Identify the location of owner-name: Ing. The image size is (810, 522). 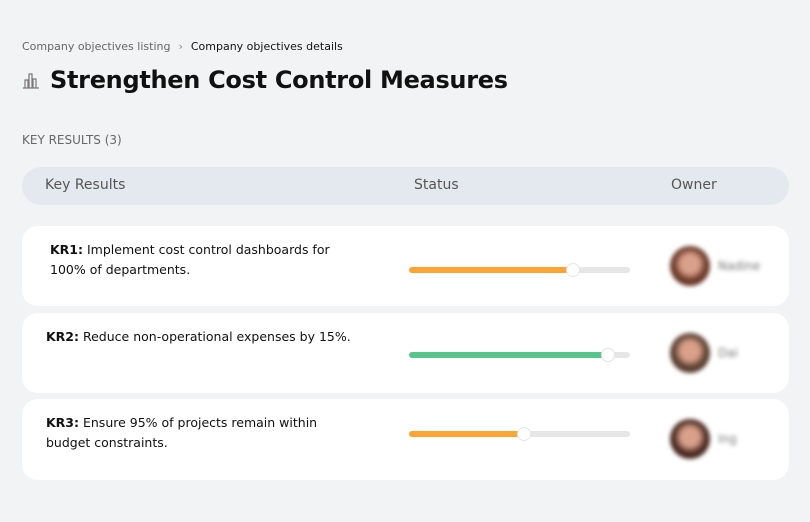
(727, 439).